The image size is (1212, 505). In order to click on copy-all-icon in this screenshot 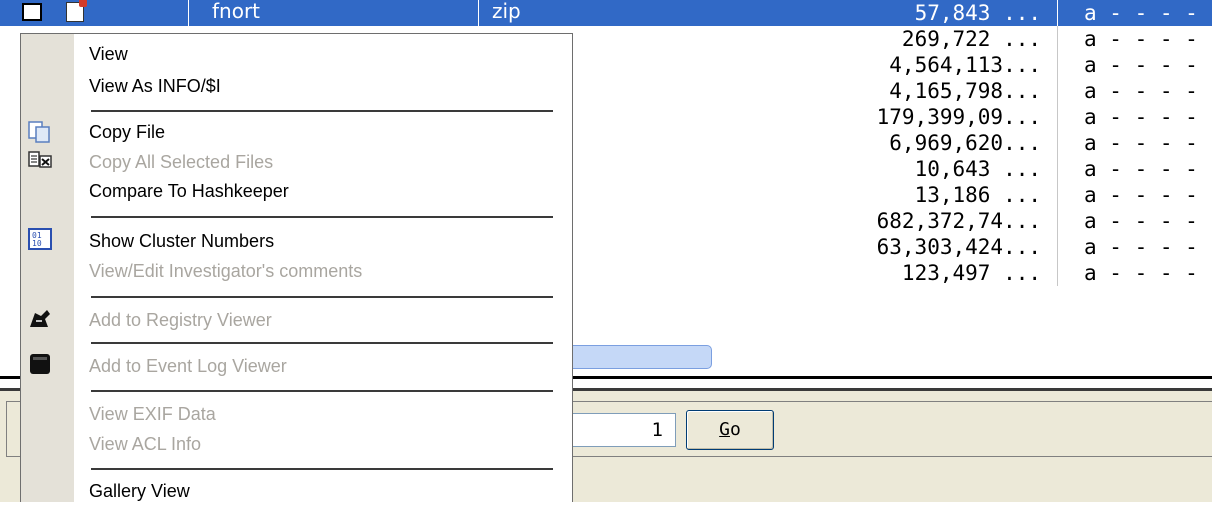, I will do `click(40, 159)`.